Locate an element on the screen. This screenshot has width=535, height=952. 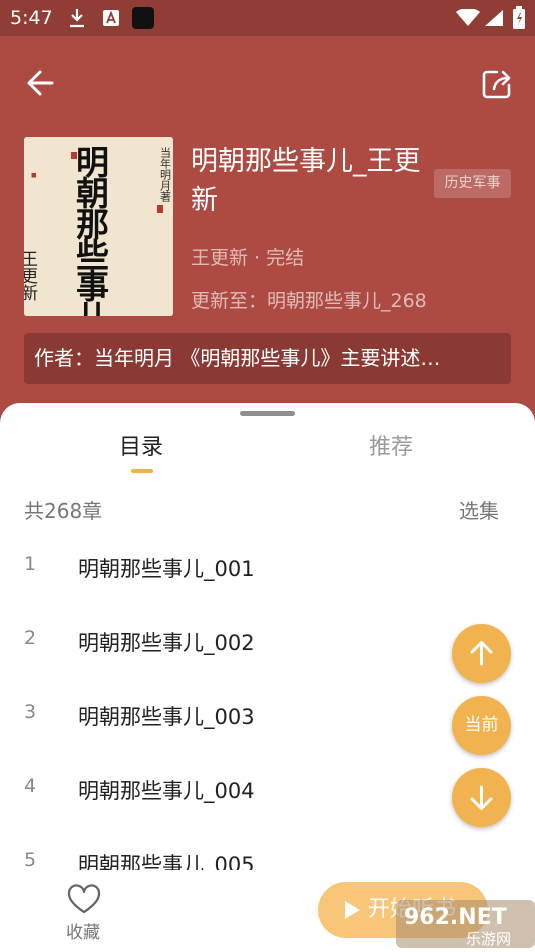
arrow-left-icon is located at coordinates (40, 83).